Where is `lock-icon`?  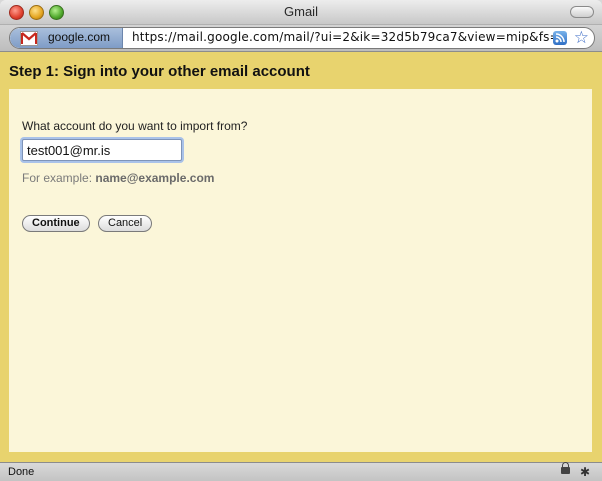 lock-icon is located at coordinates (565, 468).